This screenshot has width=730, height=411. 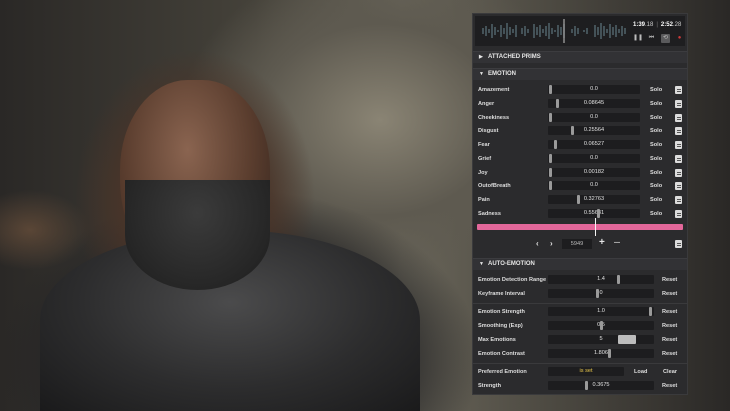 What do you see at coordinates (638, 38) in the screenshot?
I see `pause-icon: ❚❚` at bounding box center [638, 38].